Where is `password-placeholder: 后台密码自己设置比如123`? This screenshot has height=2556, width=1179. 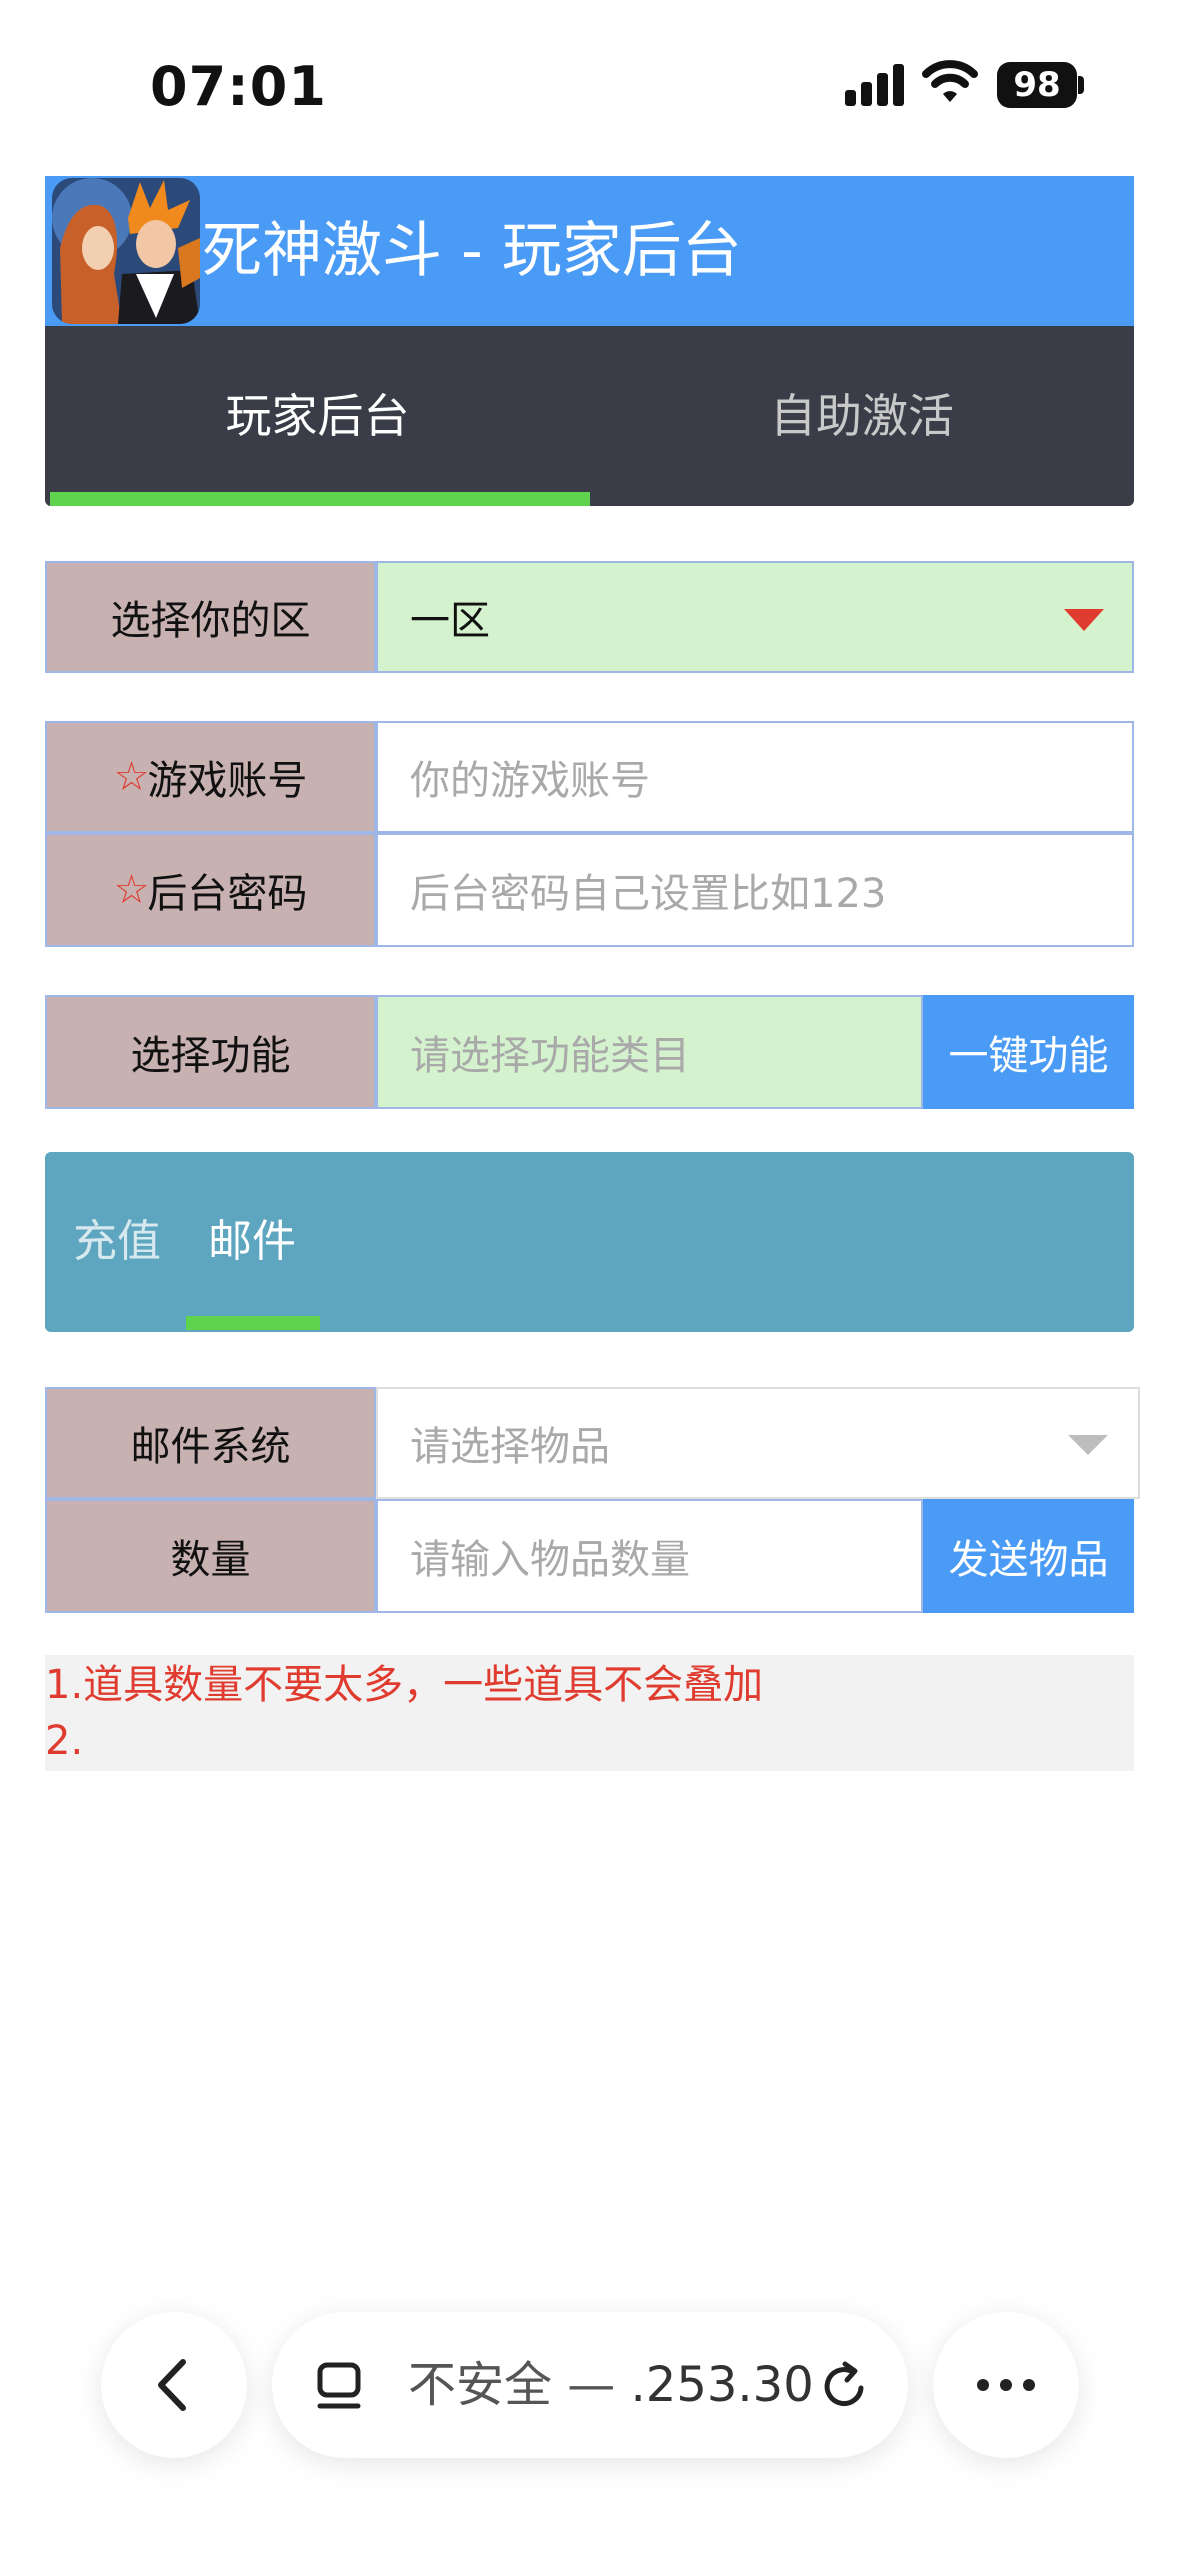 password-placeholder: 后台密码自己设置比如123 is located at coordinates (648, 894).